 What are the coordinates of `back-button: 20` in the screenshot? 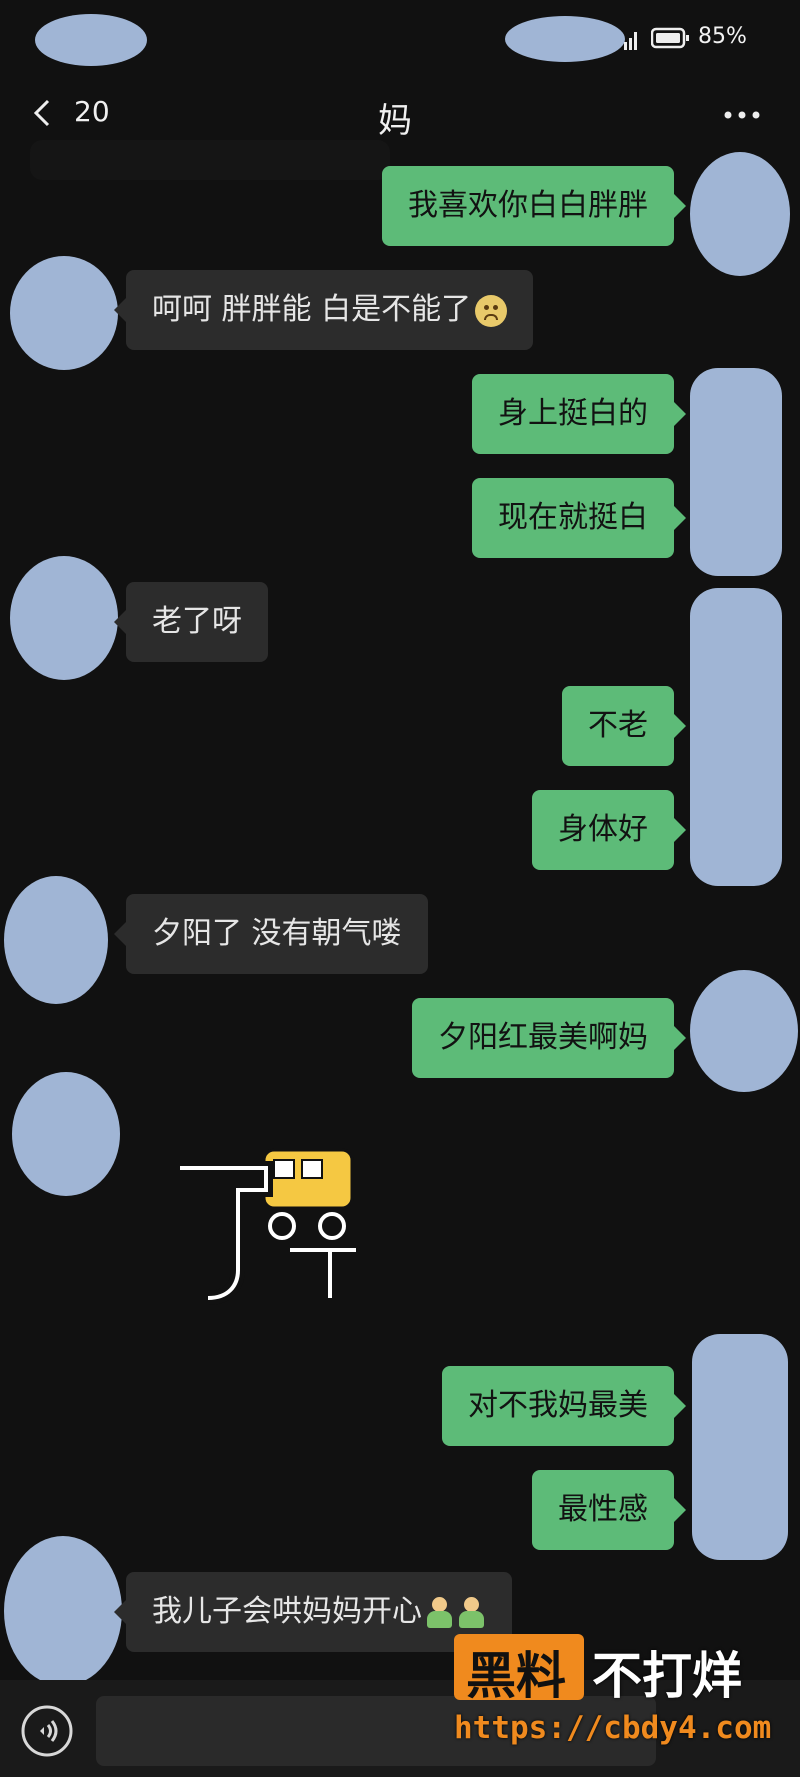 It's located at (78, 118).